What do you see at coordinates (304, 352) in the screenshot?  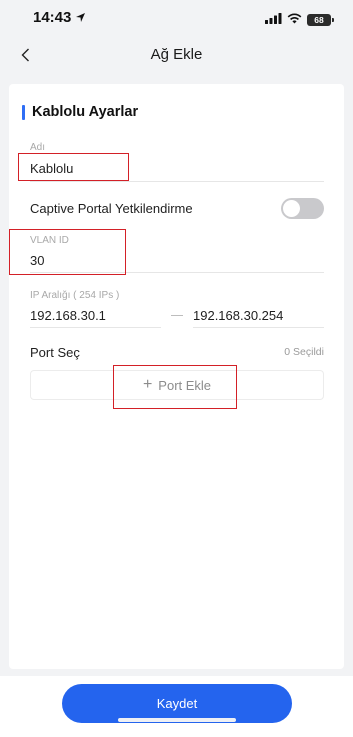 I see `port-selected-count: 0 Seçildi` at bounding box center [304, 352].